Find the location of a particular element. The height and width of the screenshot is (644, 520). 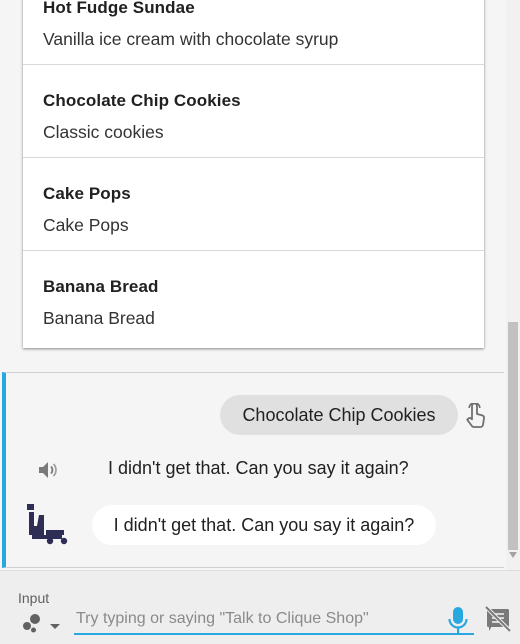

speech-response-text: I didn't get that. Can you say it again? is located at coordinates (258, 468).